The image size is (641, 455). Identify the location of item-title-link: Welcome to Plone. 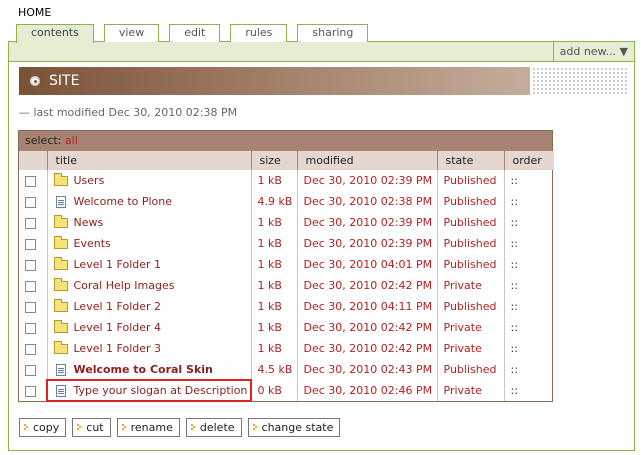
(123, 201).